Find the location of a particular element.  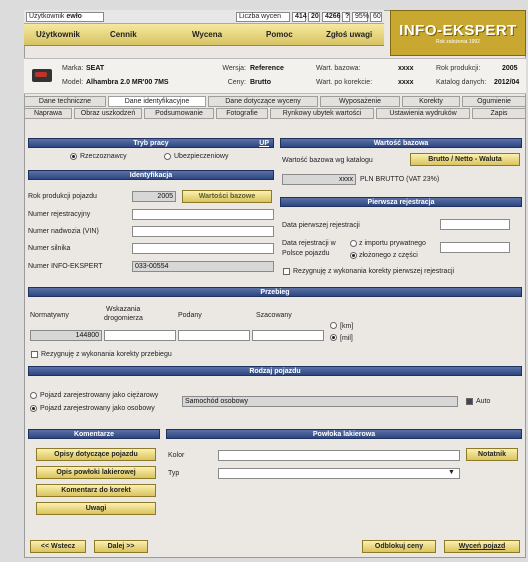

tab-print-settings: Ustawienia wydruków is located at coordinates (423, 113).